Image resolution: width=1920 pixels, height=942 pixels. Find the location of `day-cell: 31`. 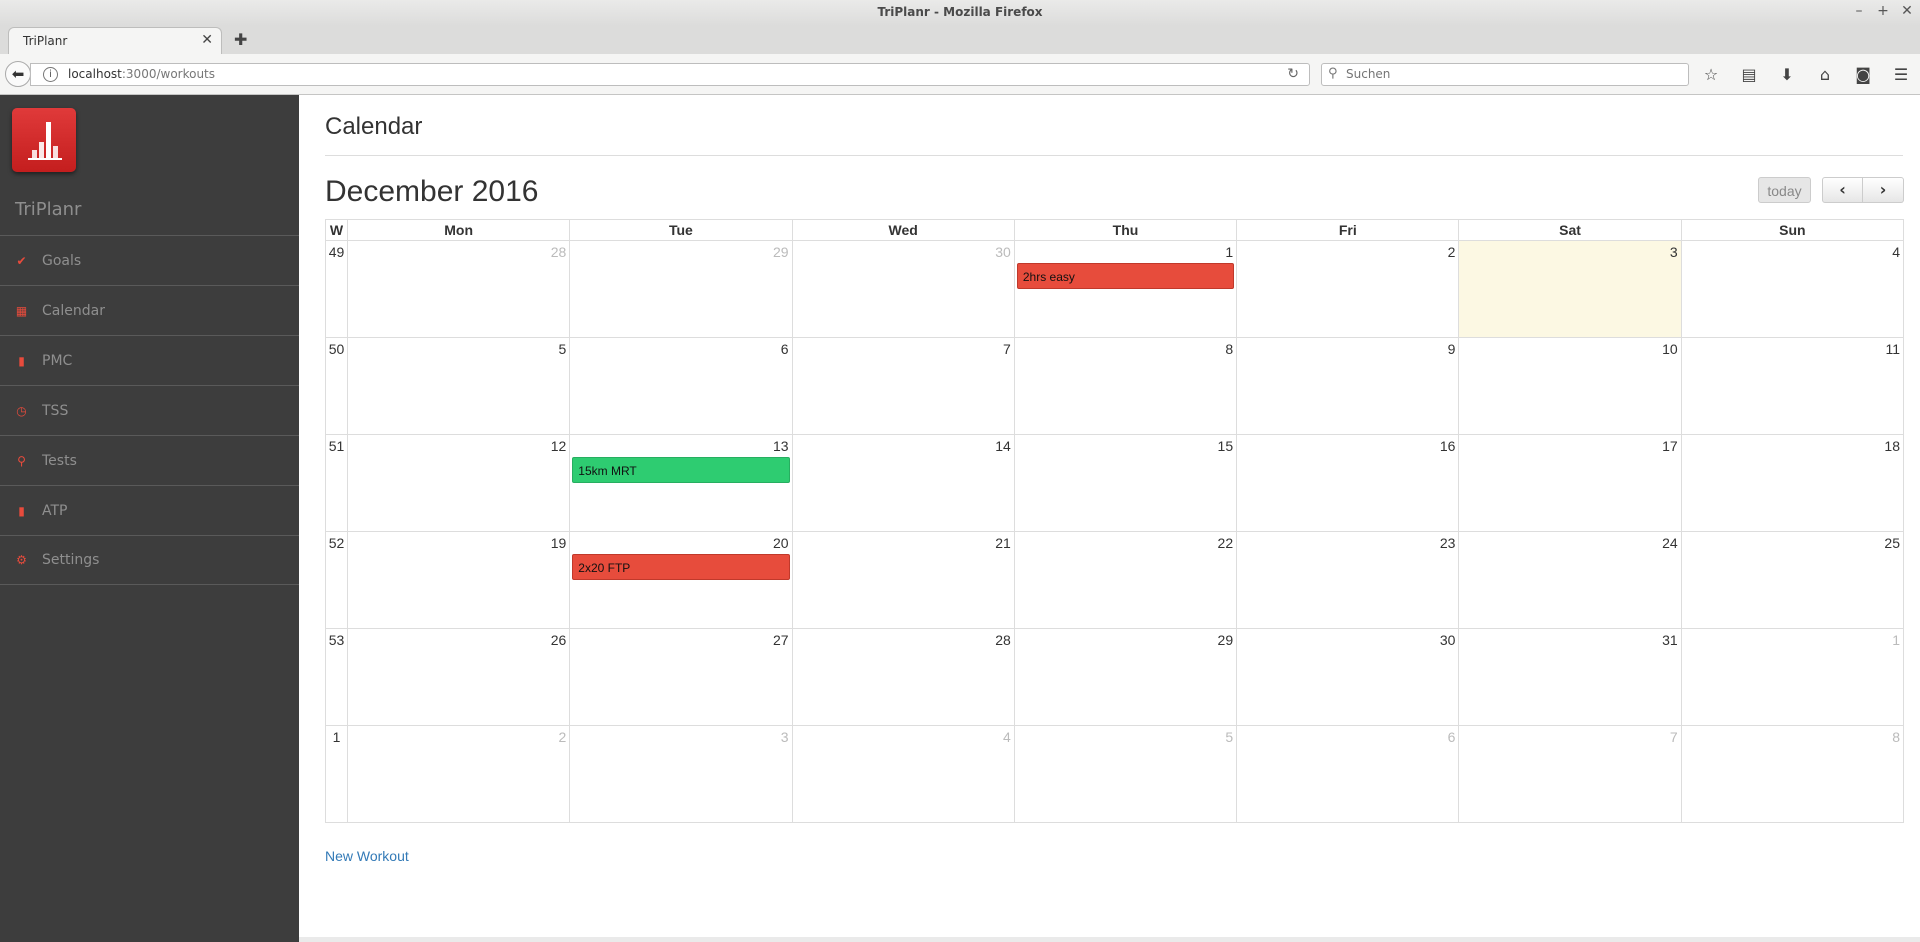

day-cell: 31 is located at coordinates (1570, 677).